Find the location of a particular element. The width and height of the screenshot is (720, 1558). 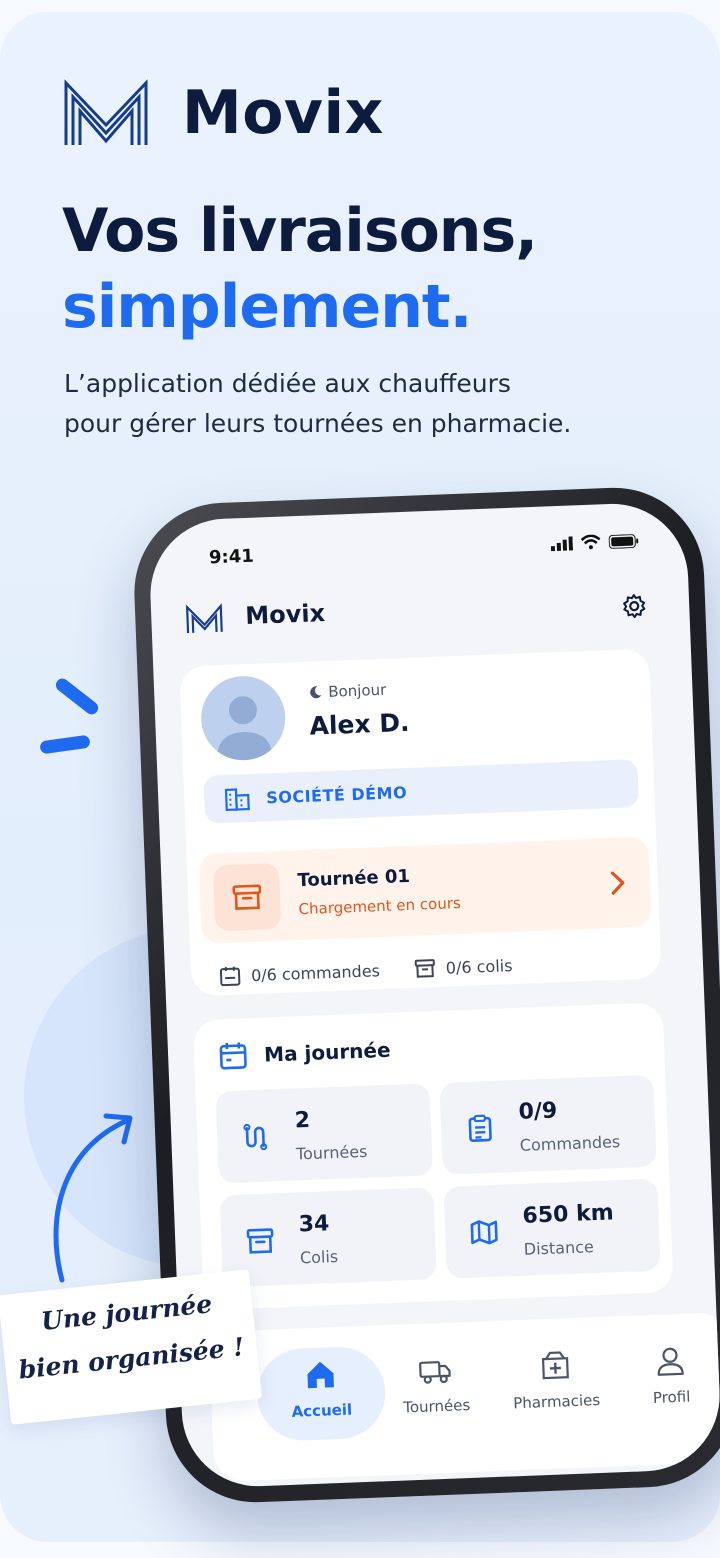

pharmacy-icon is located at coordinates (555, 1365).